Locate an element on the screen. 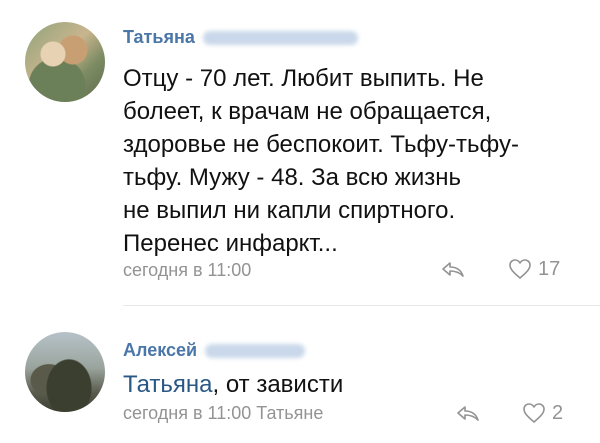  comment-text-line: тьфу. Мужу - 48. За всю жизнь is located at coordinates (292, 177).